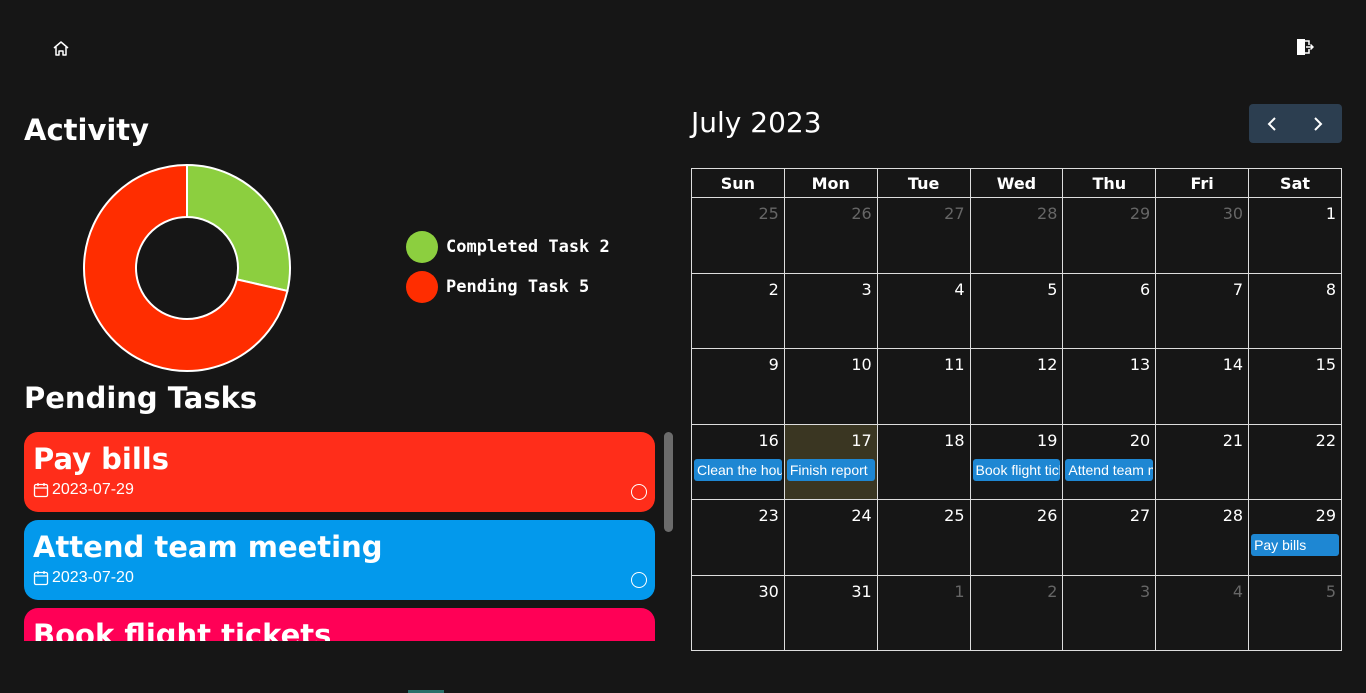  I want to click on day-number: 12, so click(1047, 364).